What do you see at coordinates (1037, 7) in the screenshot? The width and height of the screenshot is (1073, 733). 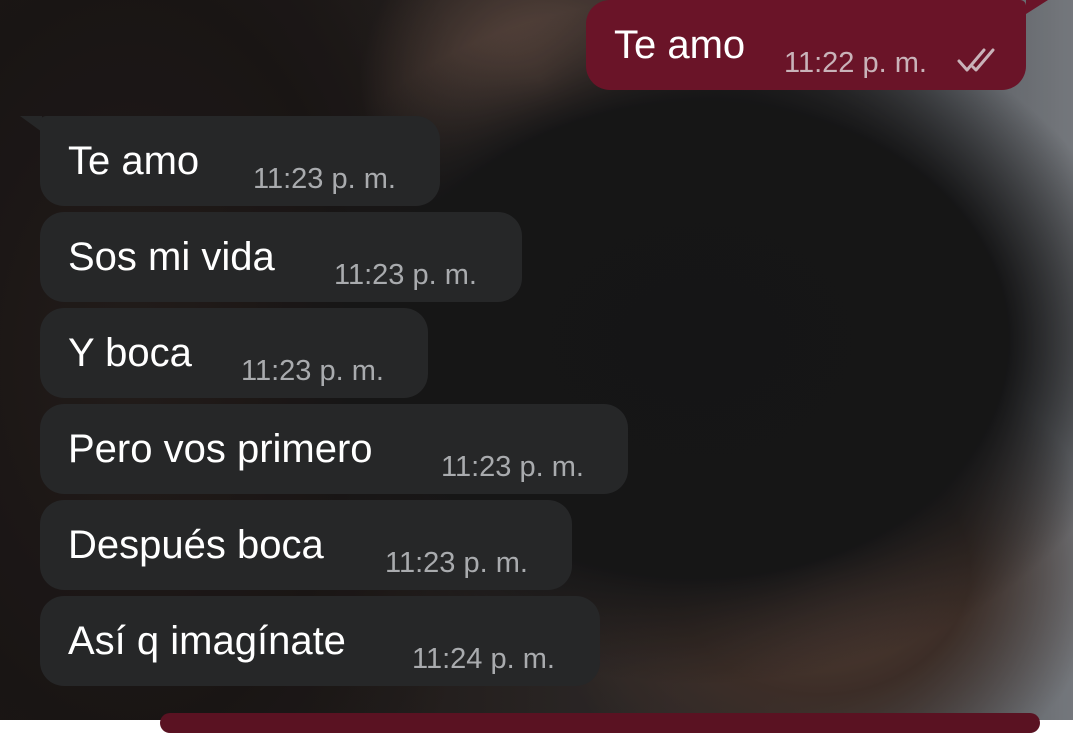 I see `outgoing-bubble-tail` at bounding box center [1037, 7].